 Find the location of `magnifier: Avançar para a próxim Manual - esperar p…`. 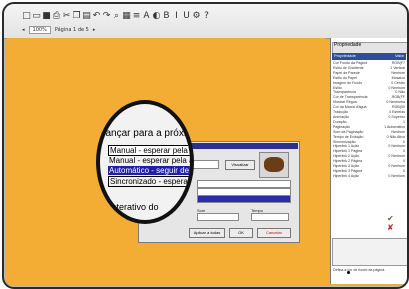

magnifier: Avançar para a próxim Manual - esperar p… is located at coordinates (145, 162).